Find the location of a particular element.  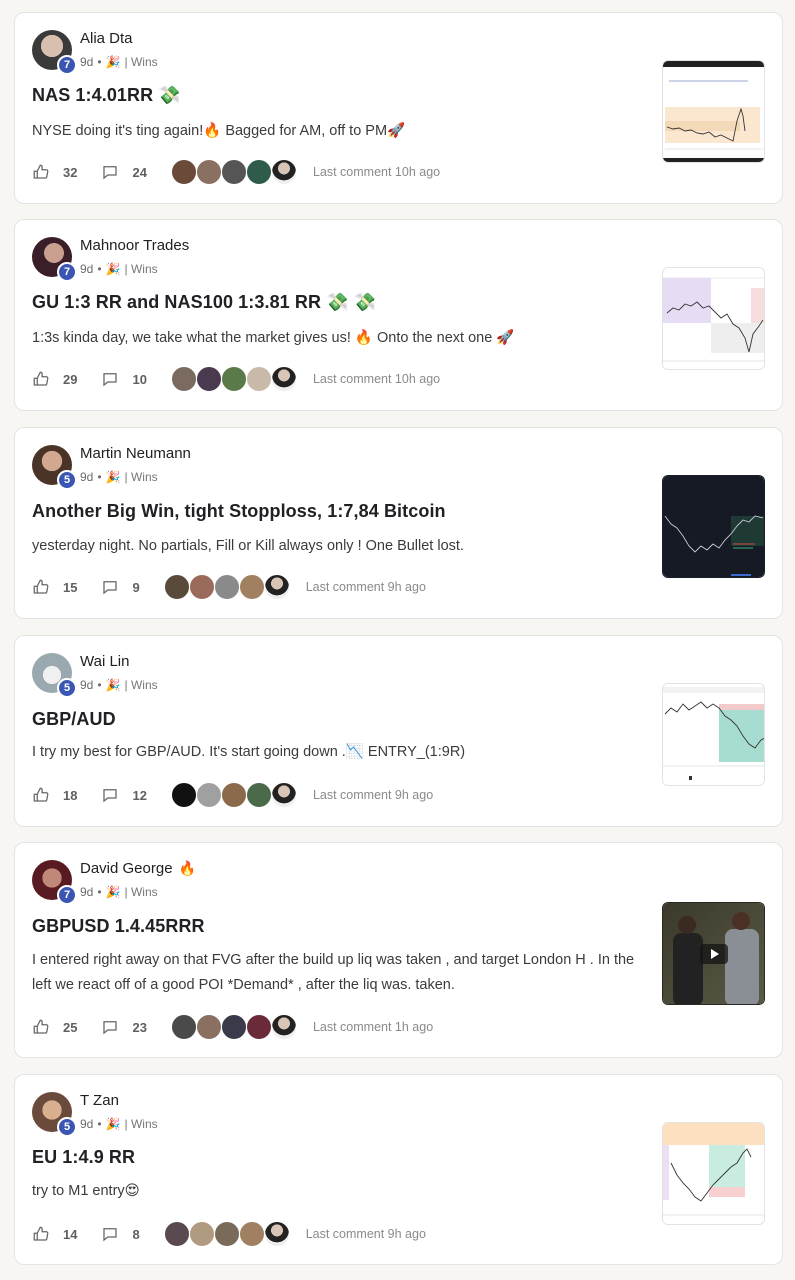

post-actions: 18 12 Last comment 9h ago is located at coordinates (232, 795).